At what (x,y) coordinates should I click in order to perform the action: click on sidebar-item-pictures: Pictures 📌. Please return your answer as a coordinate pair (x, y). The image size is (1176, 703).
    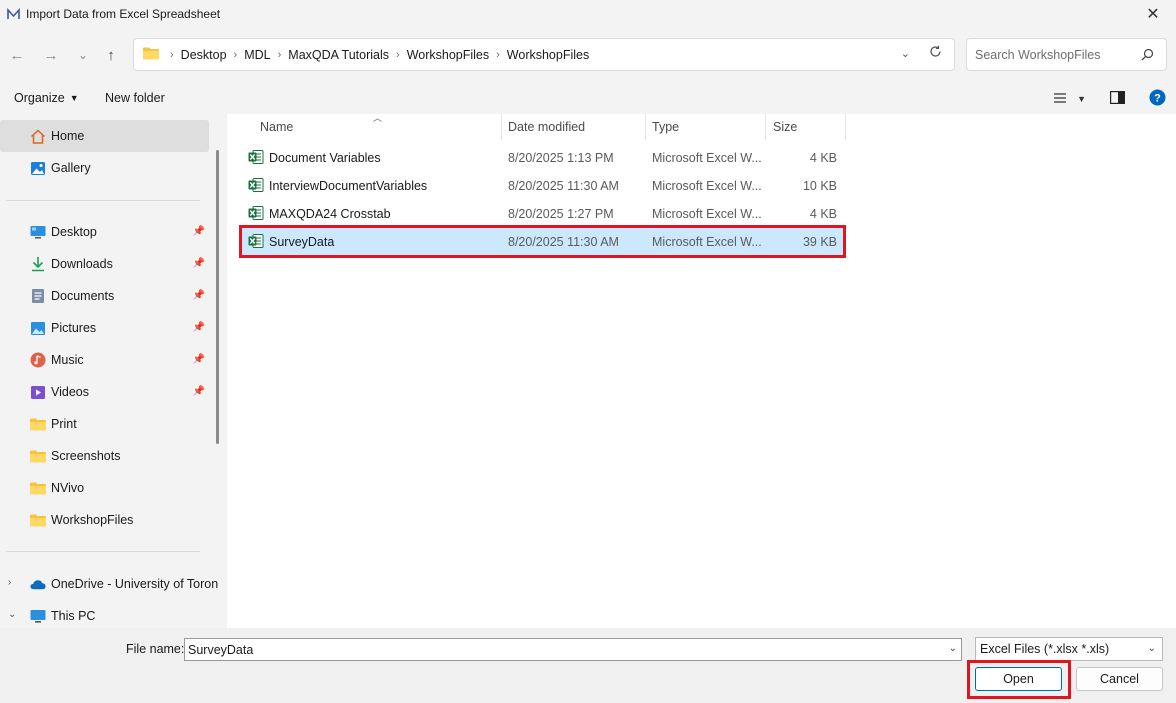
    Looking at the image, I should click on (104, 328).